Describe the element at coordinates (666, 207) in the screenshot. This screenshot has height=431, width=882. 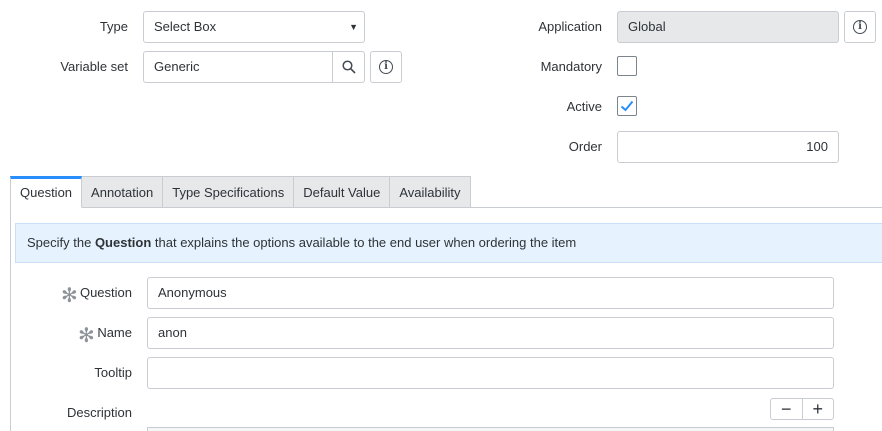
I see `tab-divider` at that location.